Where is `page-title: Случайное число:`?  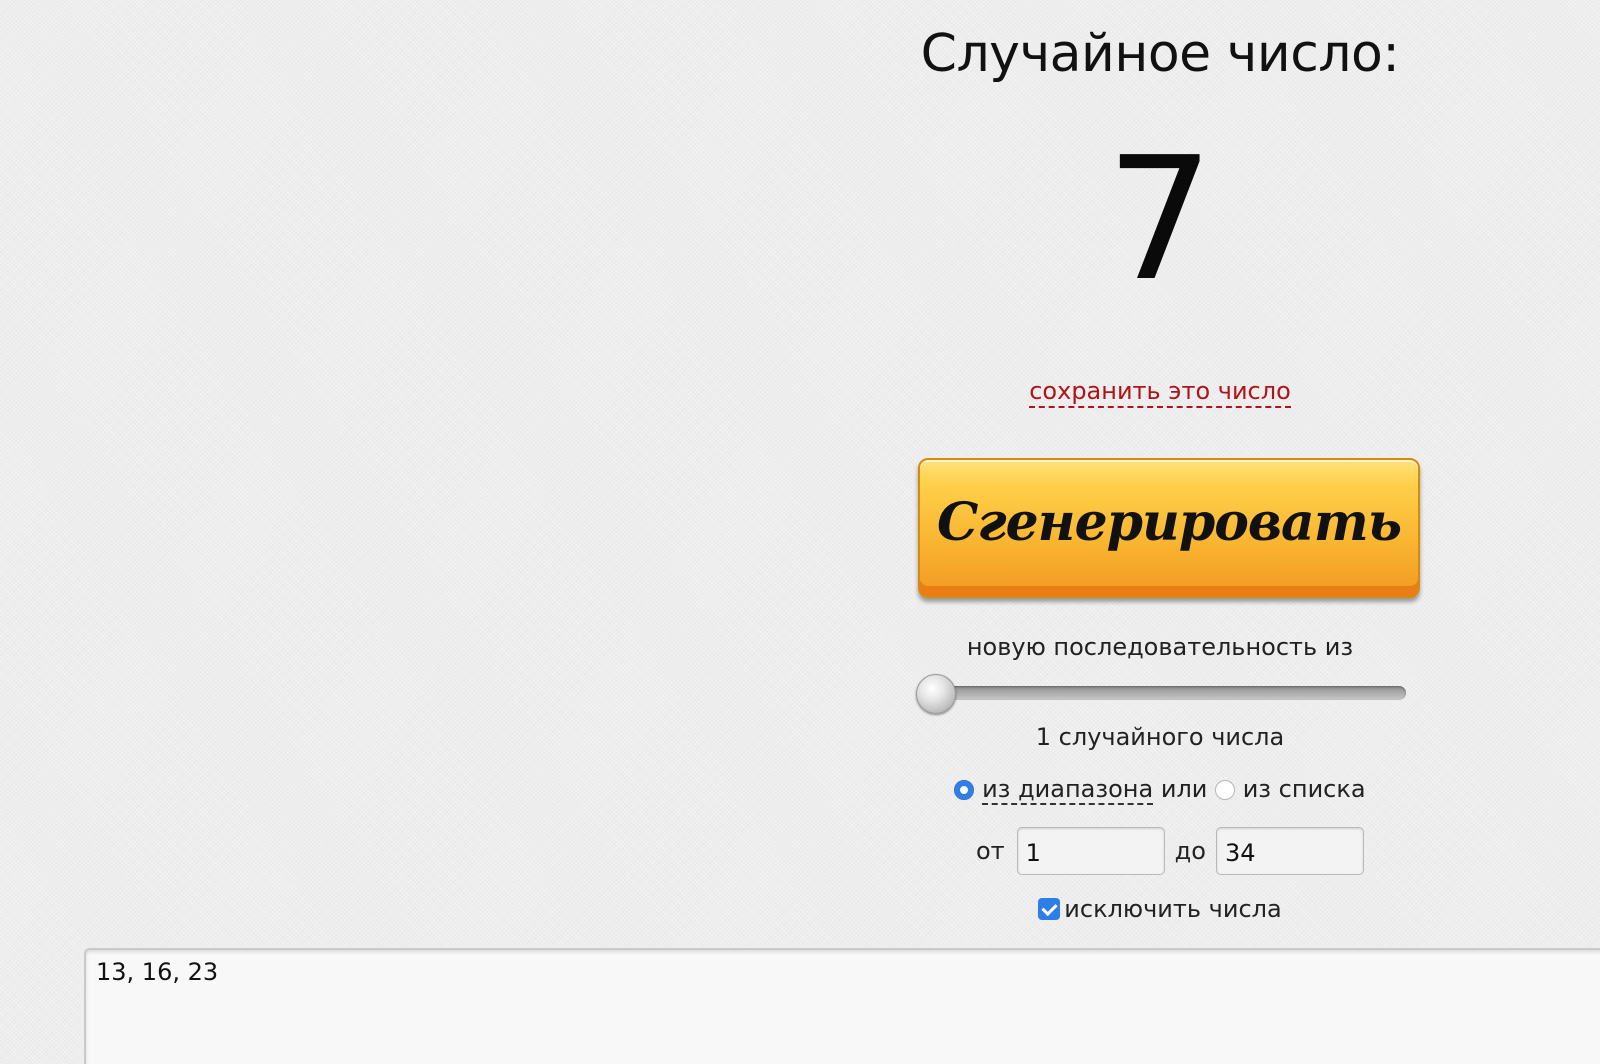
page-title: Случайное число: is located at coordinates (1160, 54).